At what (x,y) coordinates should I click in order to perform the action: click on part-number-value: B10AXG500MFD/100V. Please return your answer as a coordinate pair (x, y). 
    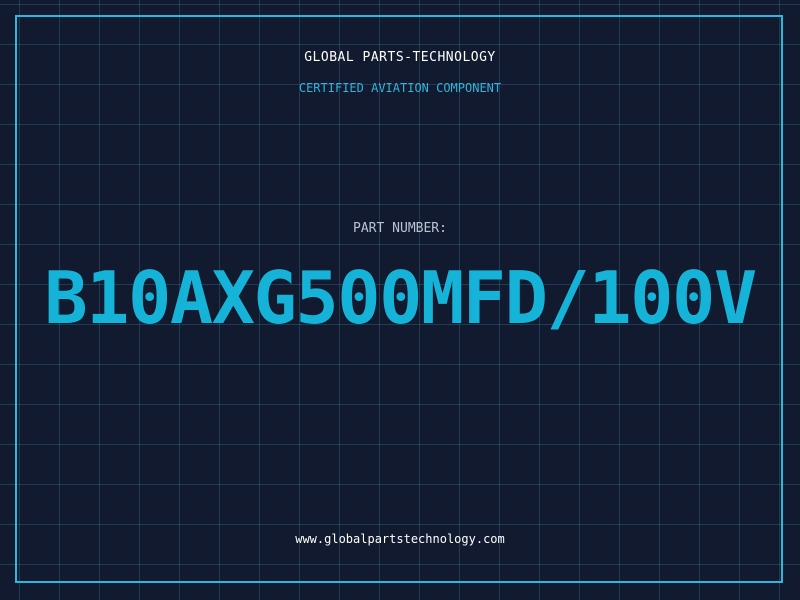
    Looking at the image, I should click on (400, 298).